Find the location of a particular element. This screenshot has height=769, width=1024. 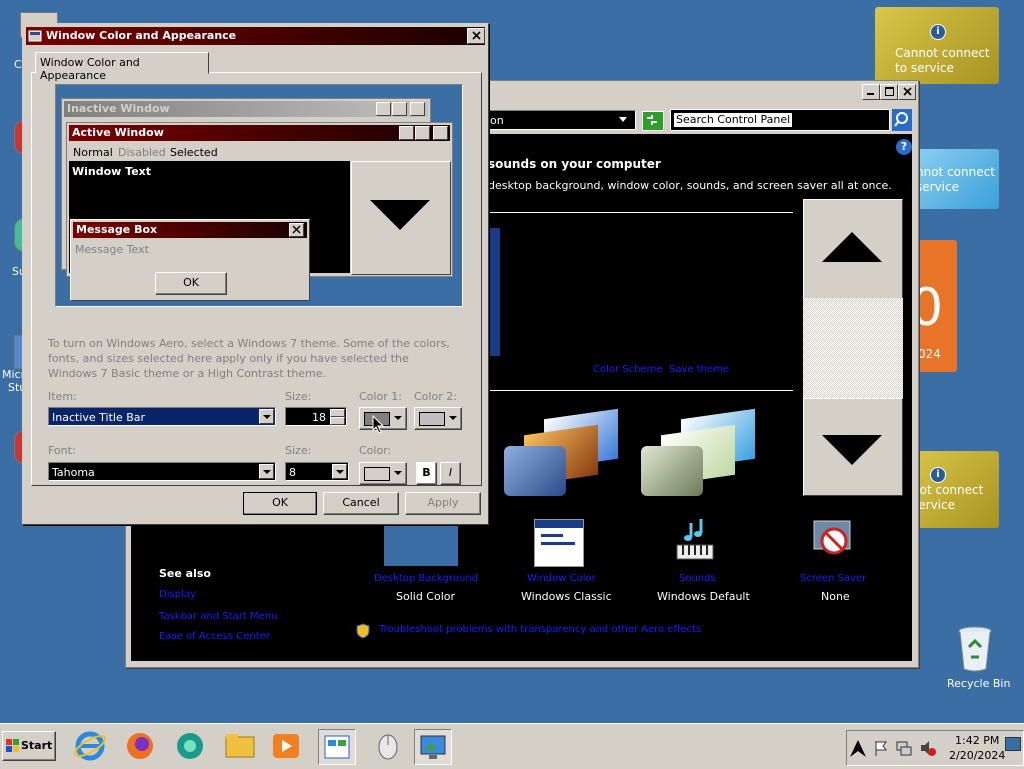

link-save-theme: Save theme is located at coordinates (699, 369).